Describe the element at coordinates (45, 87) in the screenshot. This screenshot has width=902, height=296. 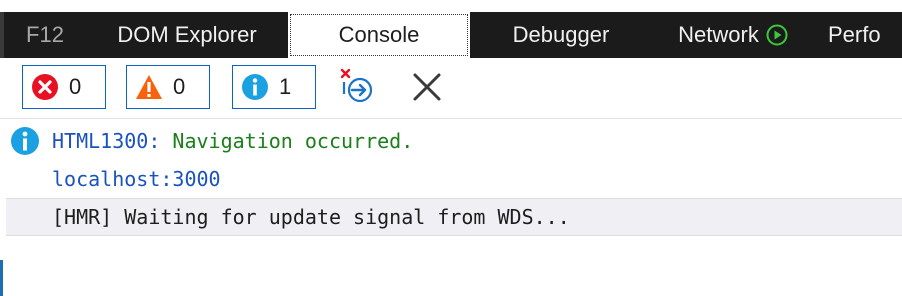
I see `error-icon` at that location.